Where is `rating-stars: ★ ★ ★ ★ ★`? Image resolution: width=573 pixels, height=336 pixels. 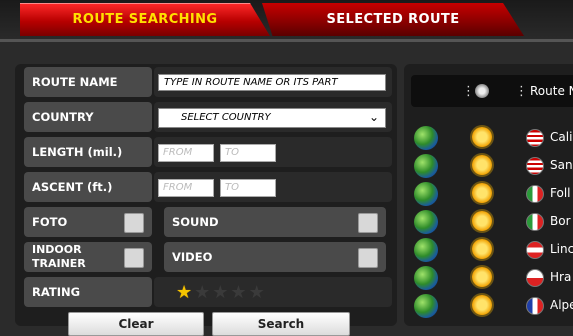 rating-stars: ★ ★ ★ ★ ★ is located at coordinates (220, 292).